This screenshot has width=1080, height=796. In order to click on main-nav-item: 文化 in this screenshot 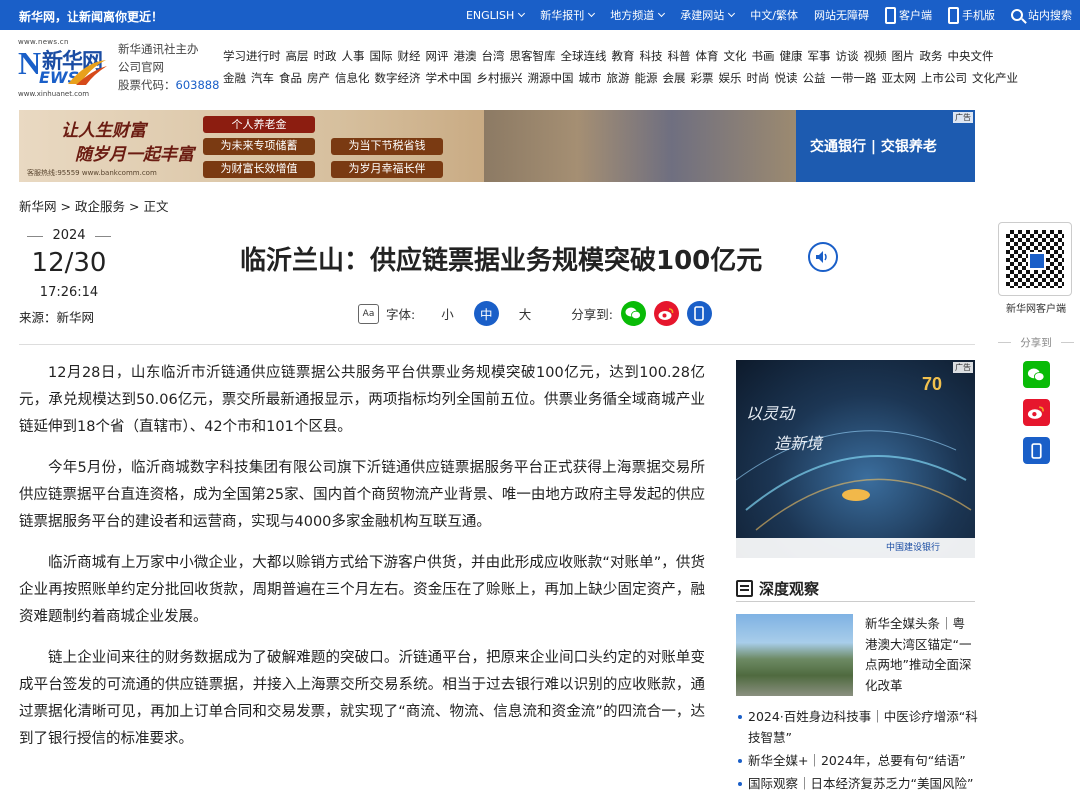, I will do `click(735, 58)`.